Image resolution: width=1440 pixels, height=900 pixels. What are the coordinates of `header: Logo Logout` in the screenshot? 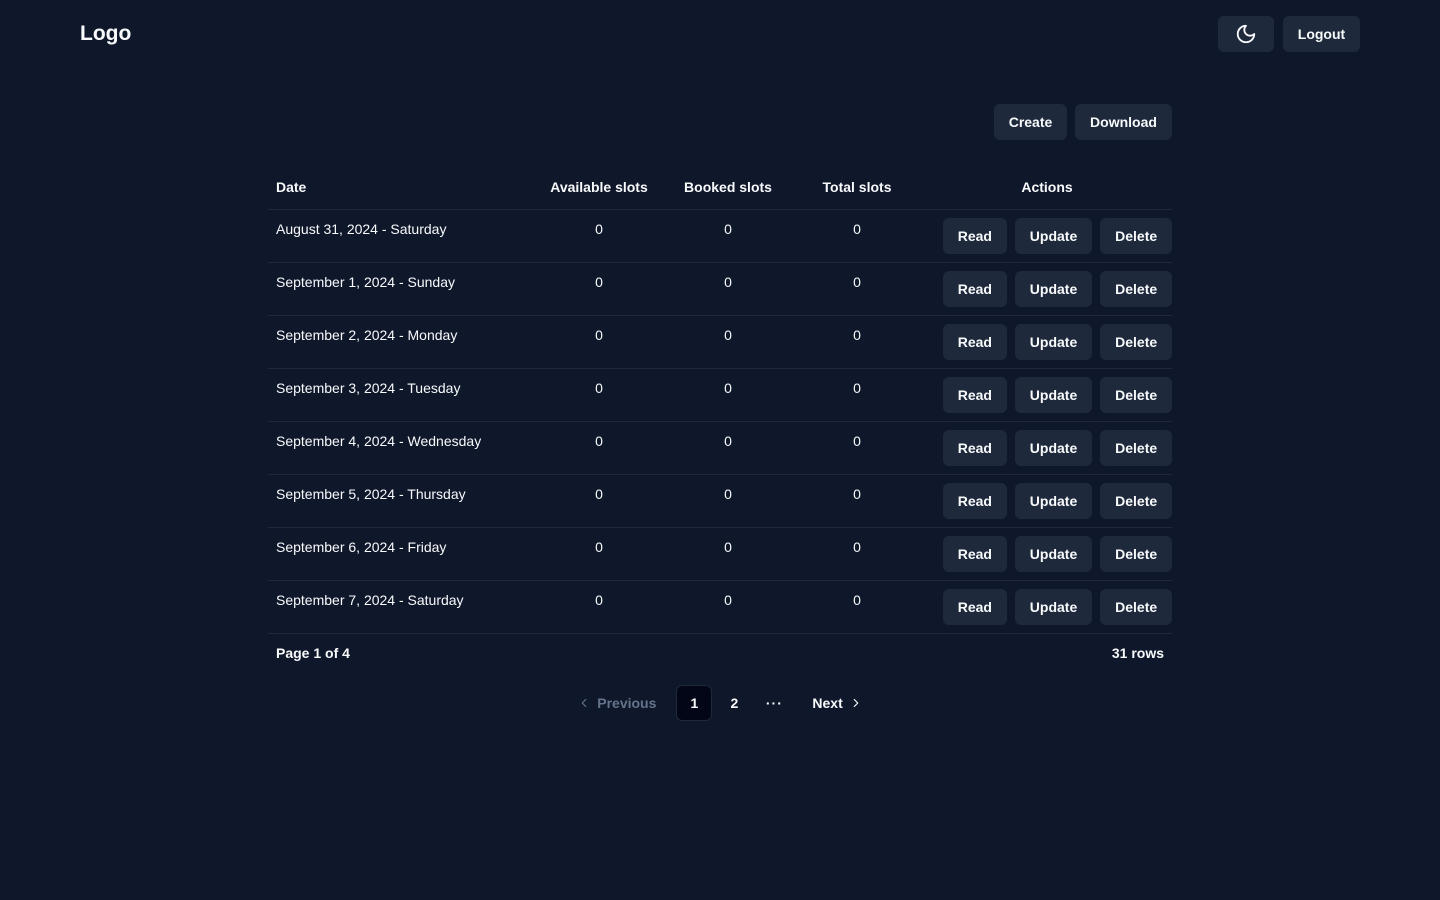 It's located at (720, 35).